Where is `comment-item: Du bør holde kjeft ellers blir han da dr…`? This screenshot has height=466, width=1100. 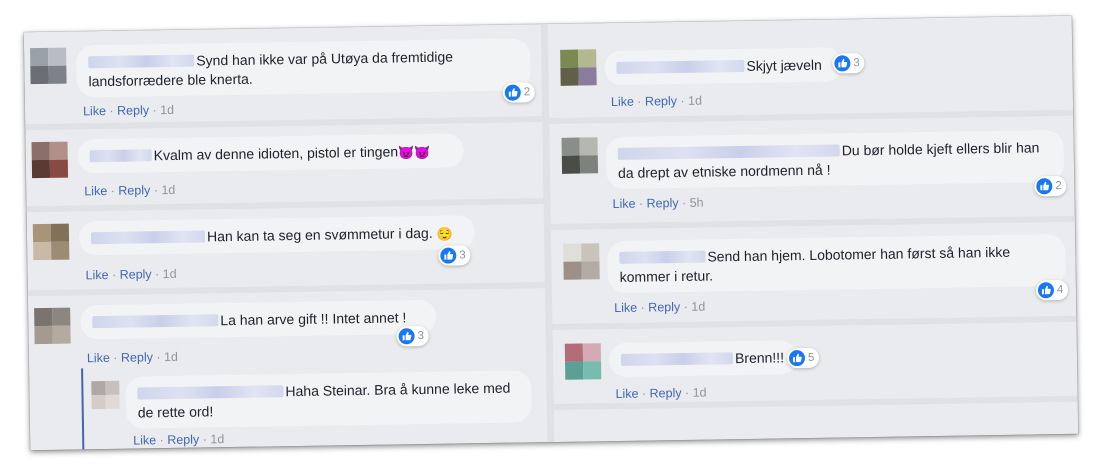
comment-item: Du bør holde kjeft ellers blir han da dr… is located at coordinates (812, 170).